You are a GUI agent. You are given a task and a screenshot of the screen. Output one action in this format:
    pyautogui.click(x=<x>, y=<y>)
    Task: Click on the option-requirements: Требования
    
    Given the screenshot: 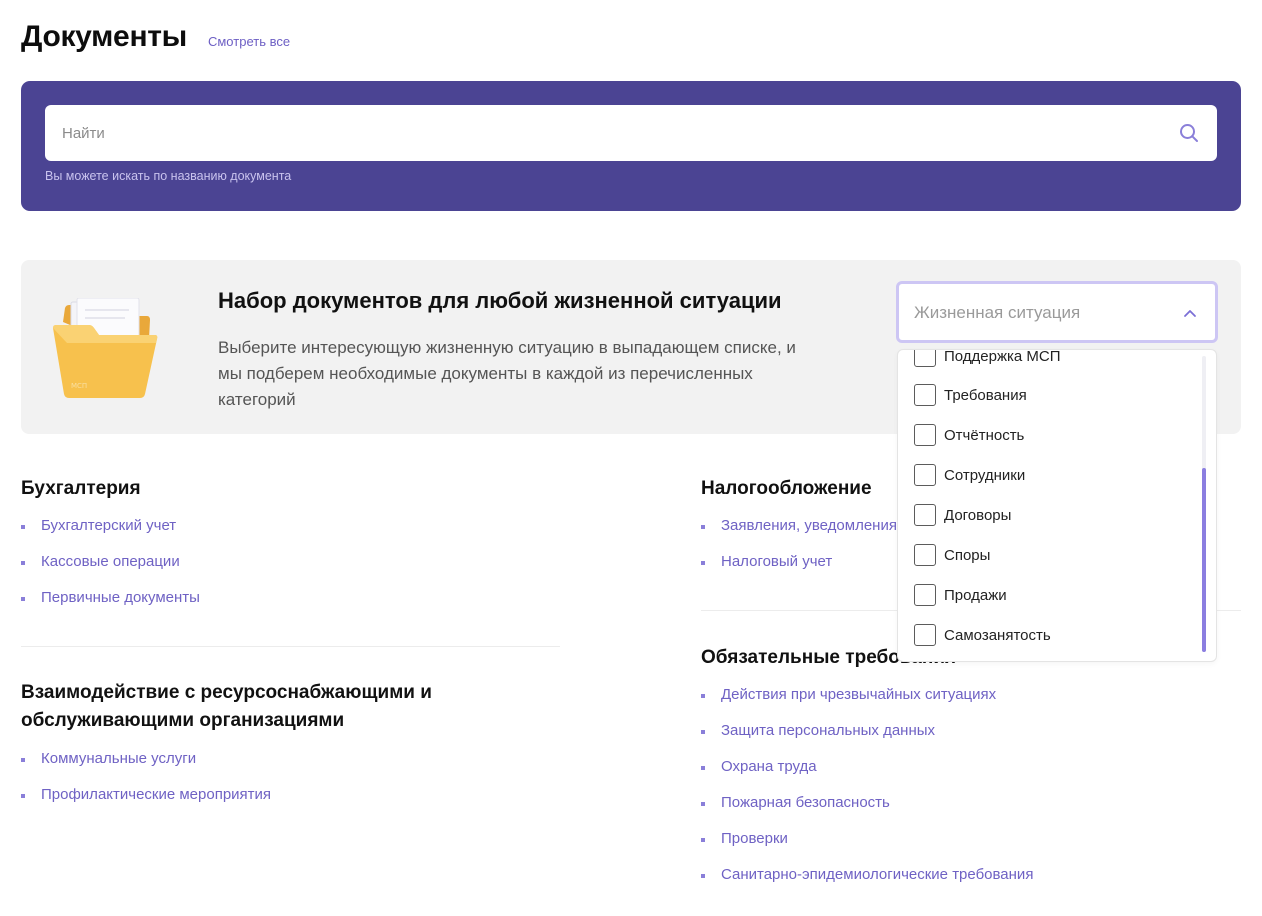 What is the action you would take?
    pyautogui.click(x=970, y=395)
    